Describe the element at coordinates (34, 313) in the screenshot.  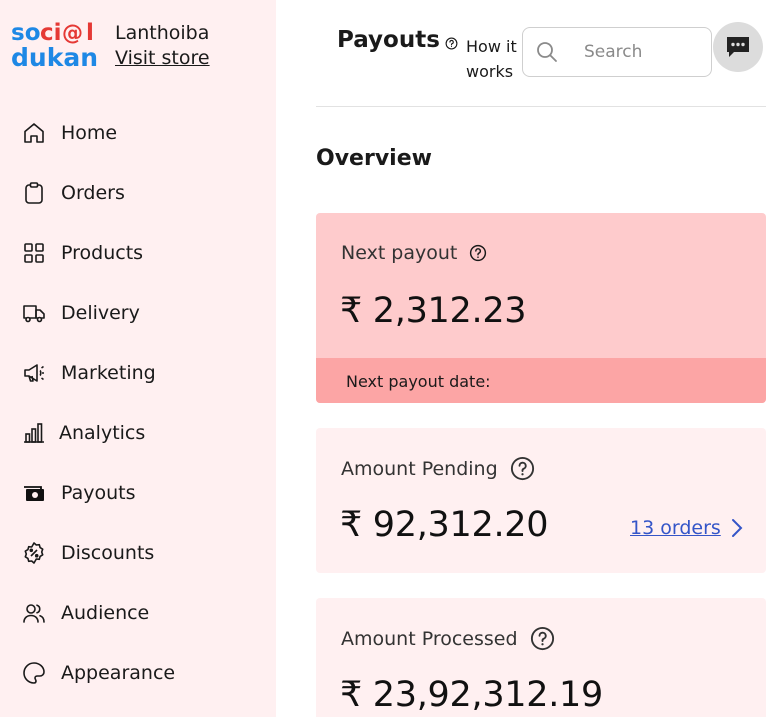
I see `truck-icon` at that location.